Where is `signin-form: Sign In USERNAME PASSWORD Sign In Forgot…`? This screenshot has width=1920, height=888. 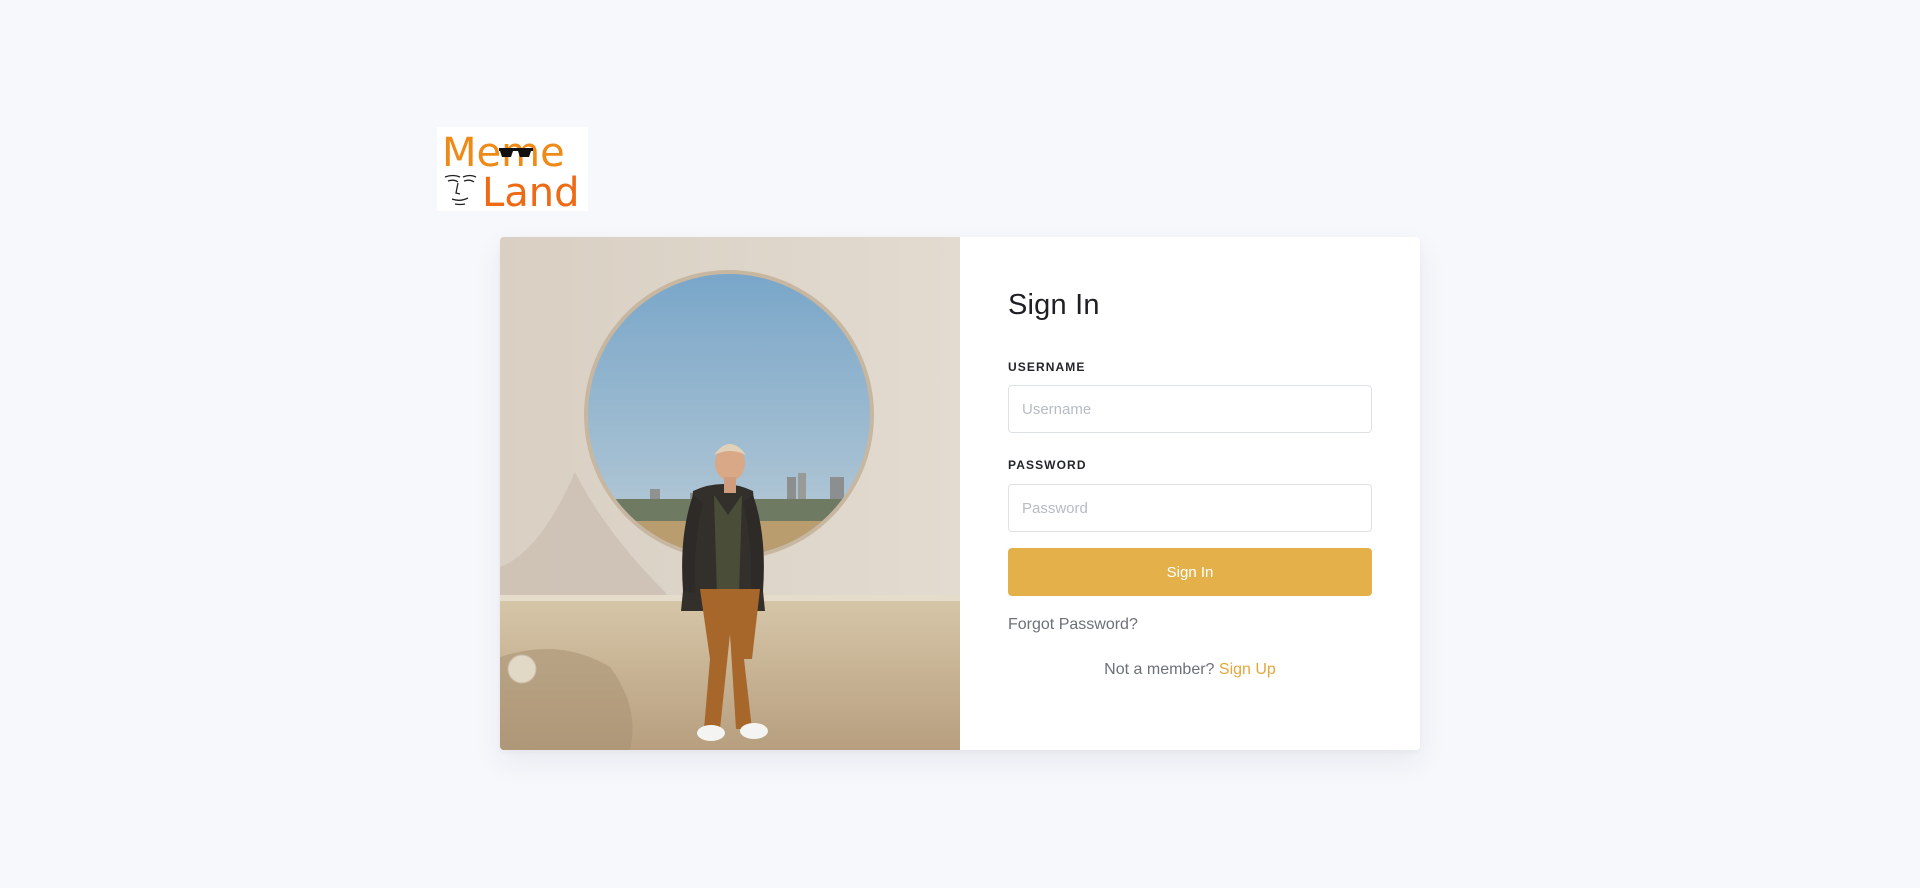 signin-form: Sign In USERNAME PASSWORD Sign In Forgot… is located at coordinates (1190, 493).